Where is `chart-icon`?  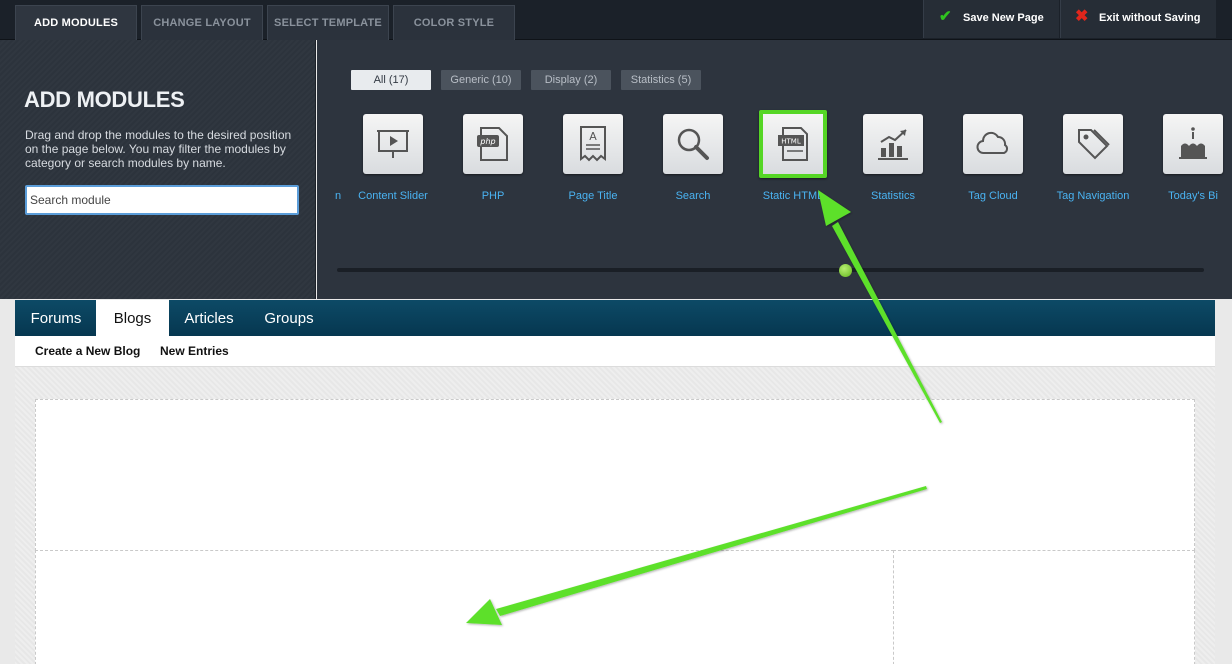 chart-icon is located at coordinates (893, 144).